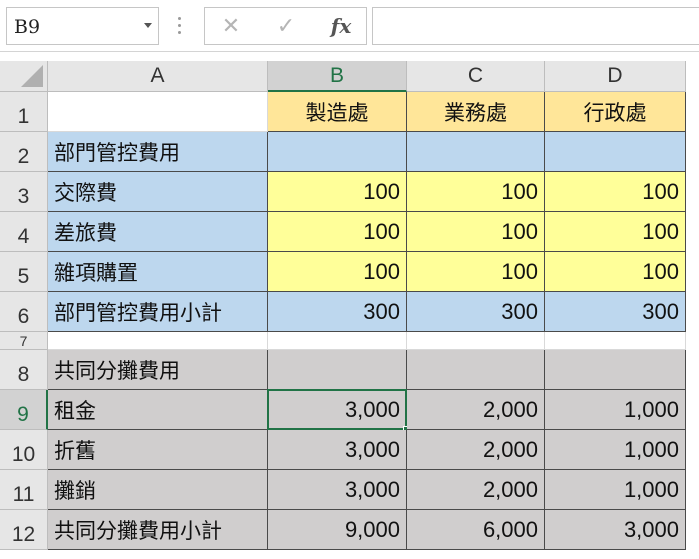 This screenshot has width=699, height=559. What do you see at coordinates (476, 370) in the screenshot?
I see `cell-c8` at bounding box center [476, 370].